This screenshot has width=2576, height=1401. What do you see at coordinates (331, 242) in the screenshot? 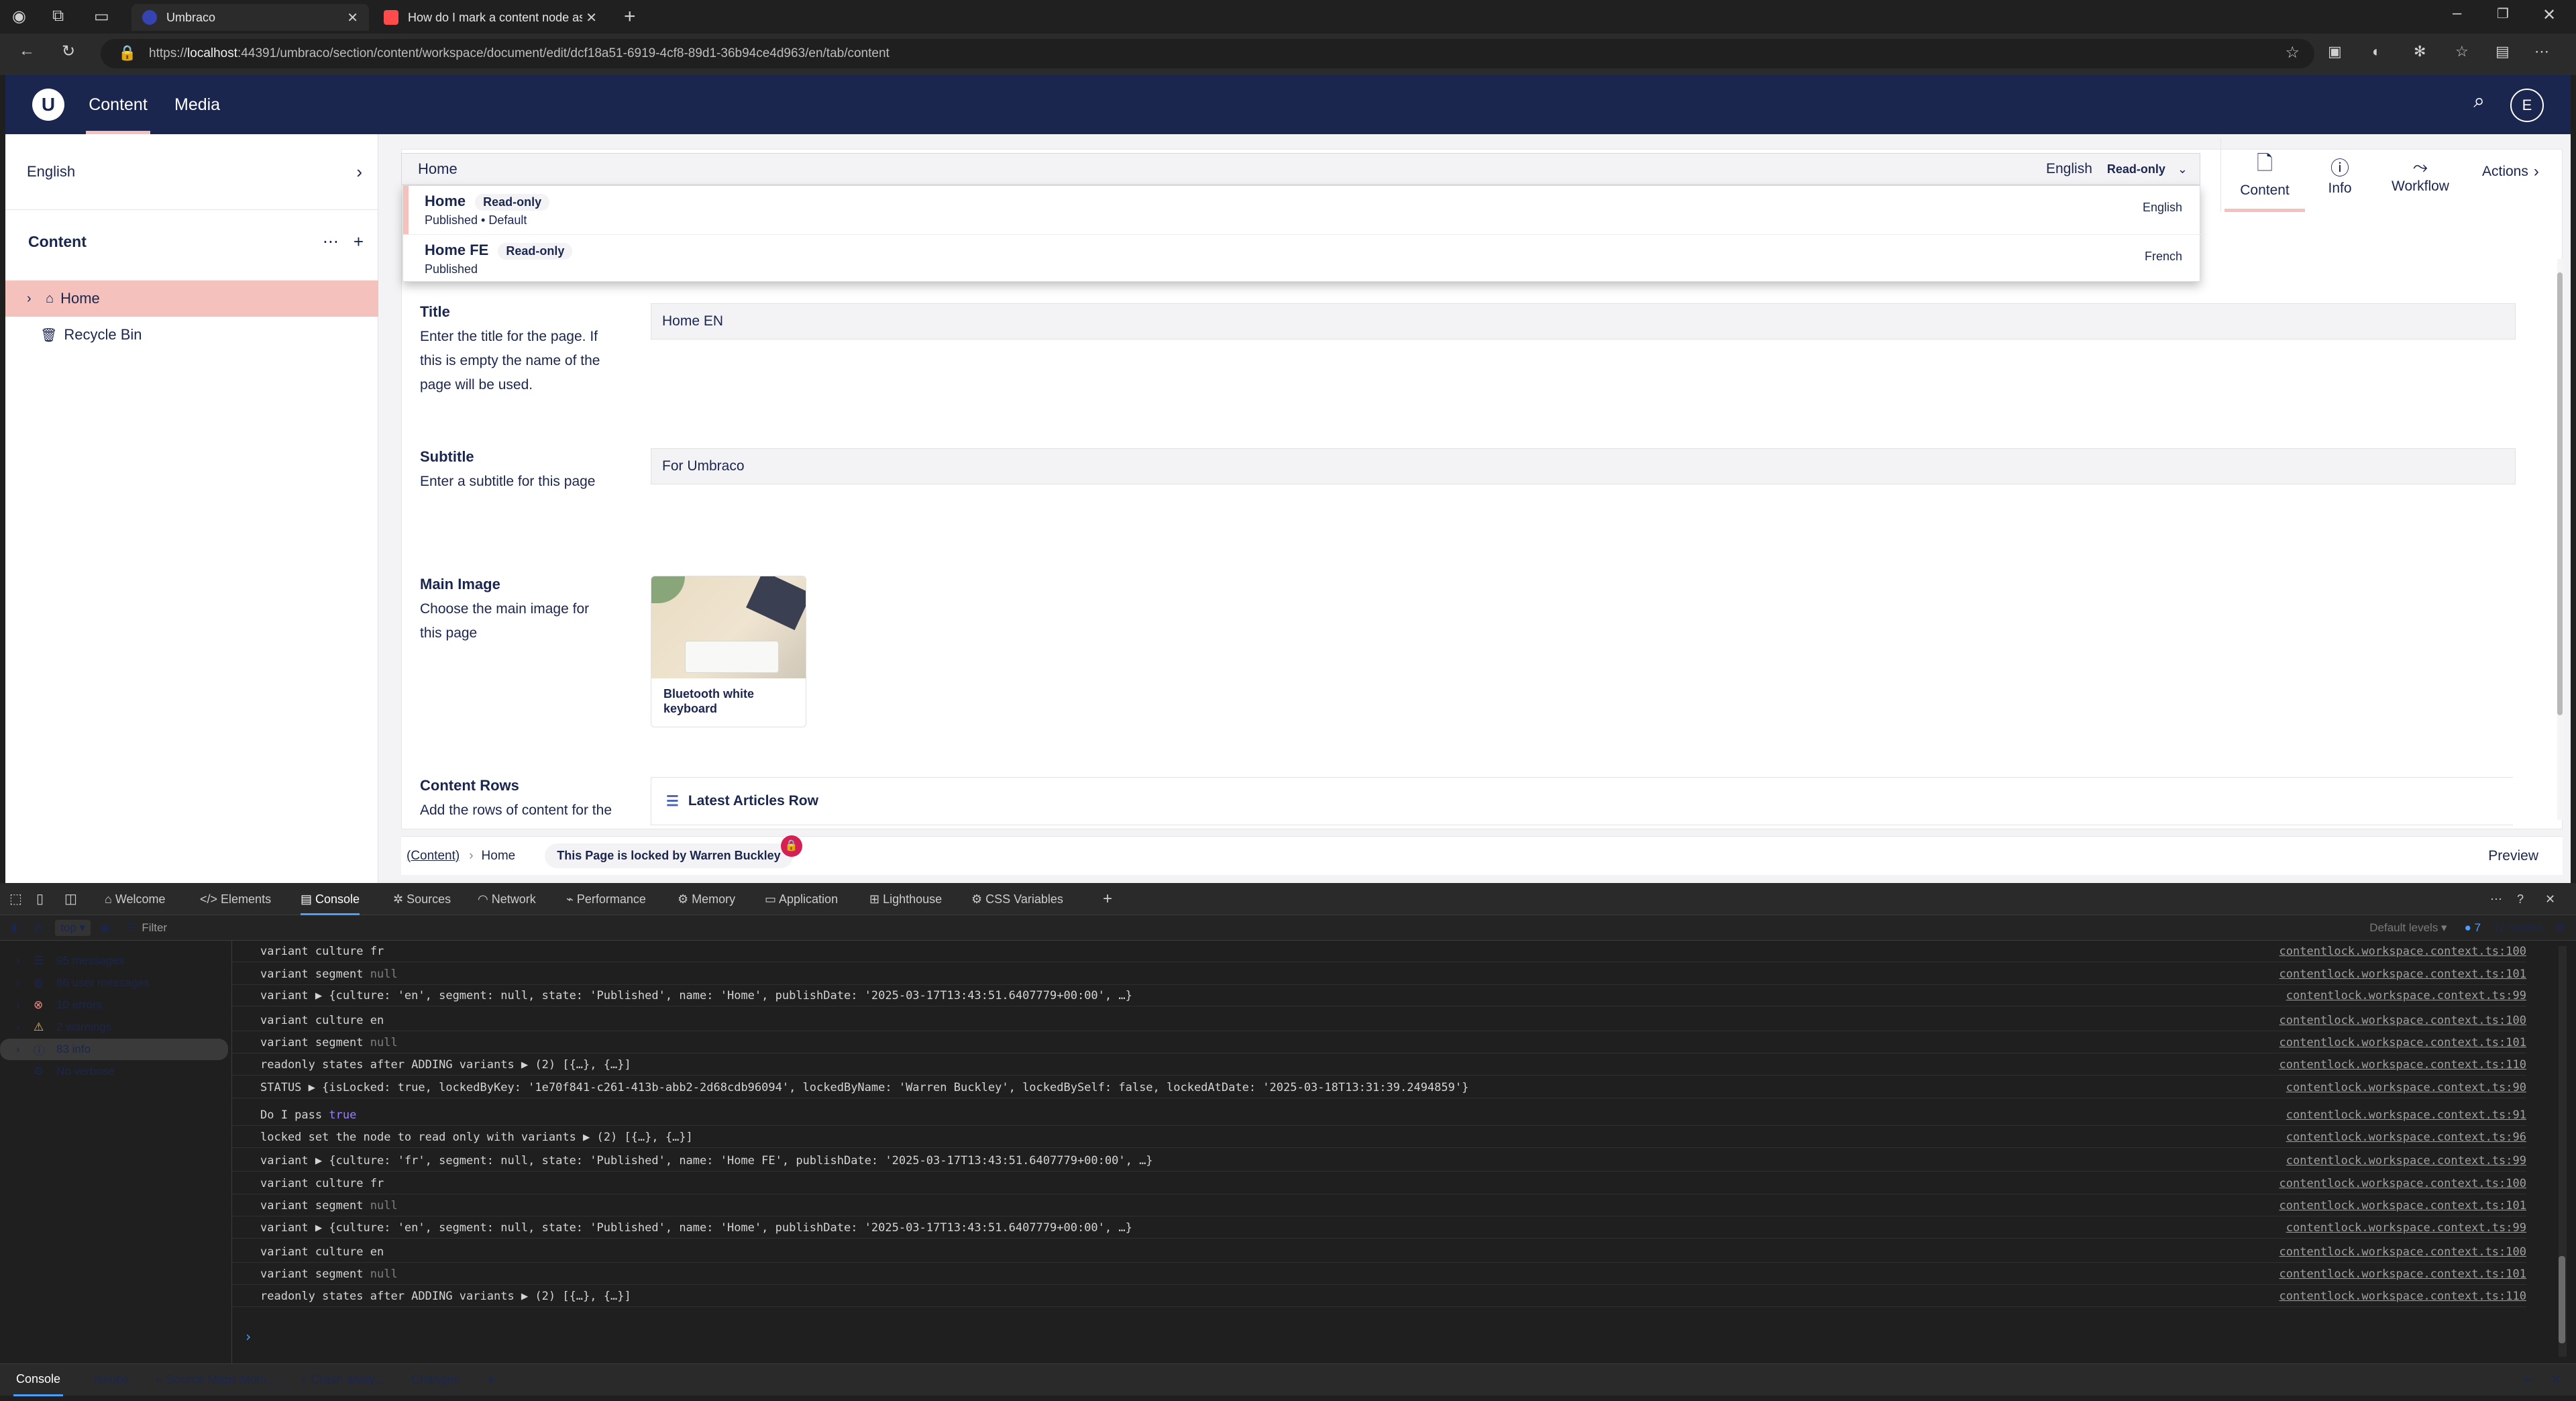
I see `more-actions-icon: ⋯` at bounding box center [331, 242].